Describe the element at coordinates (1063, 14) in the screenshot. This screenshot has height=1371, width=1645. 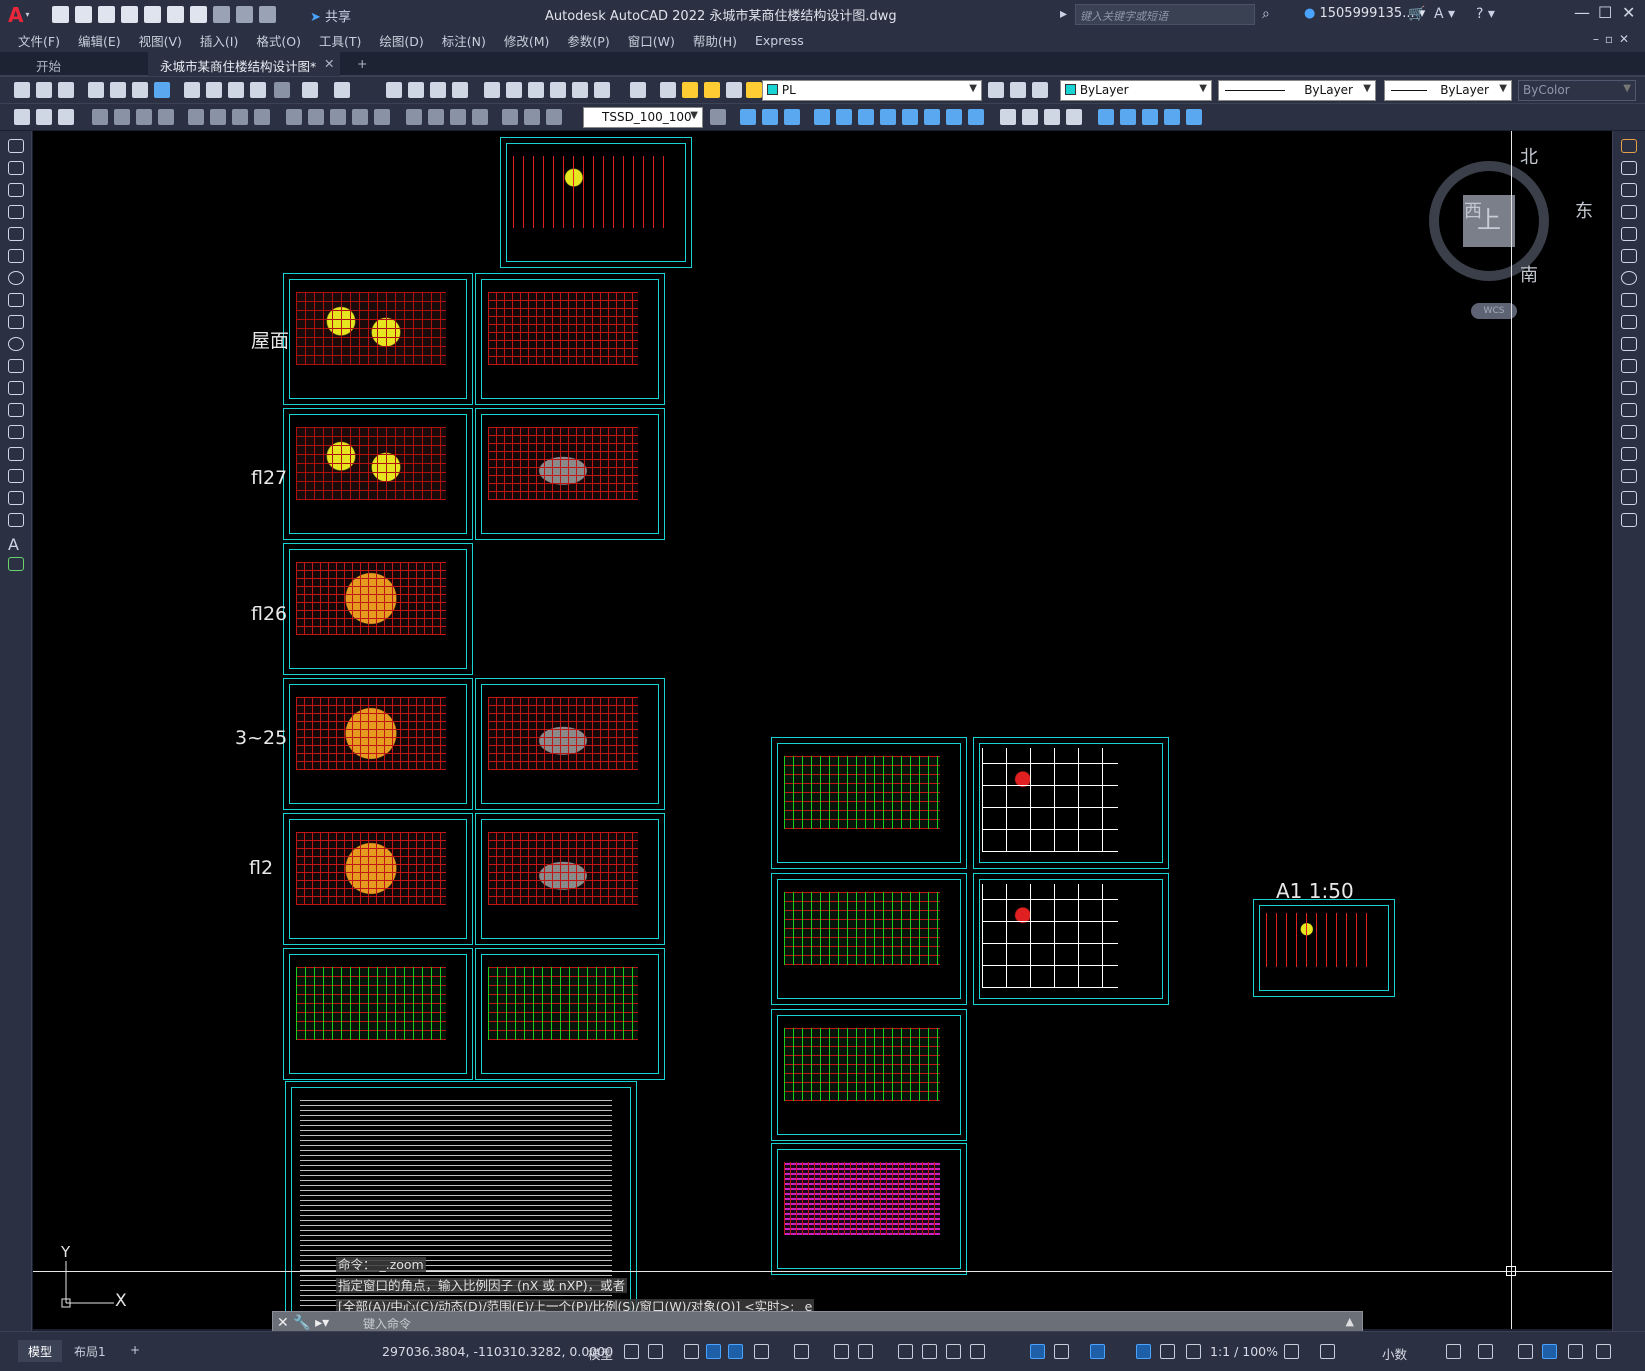
I see `expand-icon: ▸` at that location.